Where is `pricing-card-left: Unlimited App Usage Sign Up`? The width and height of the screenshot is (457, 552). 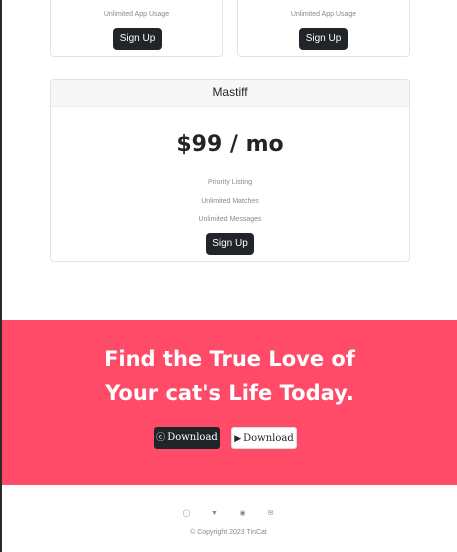
pricing-card-left: Unlimited App Usage Sign Up is located at coordinates (136, 28).